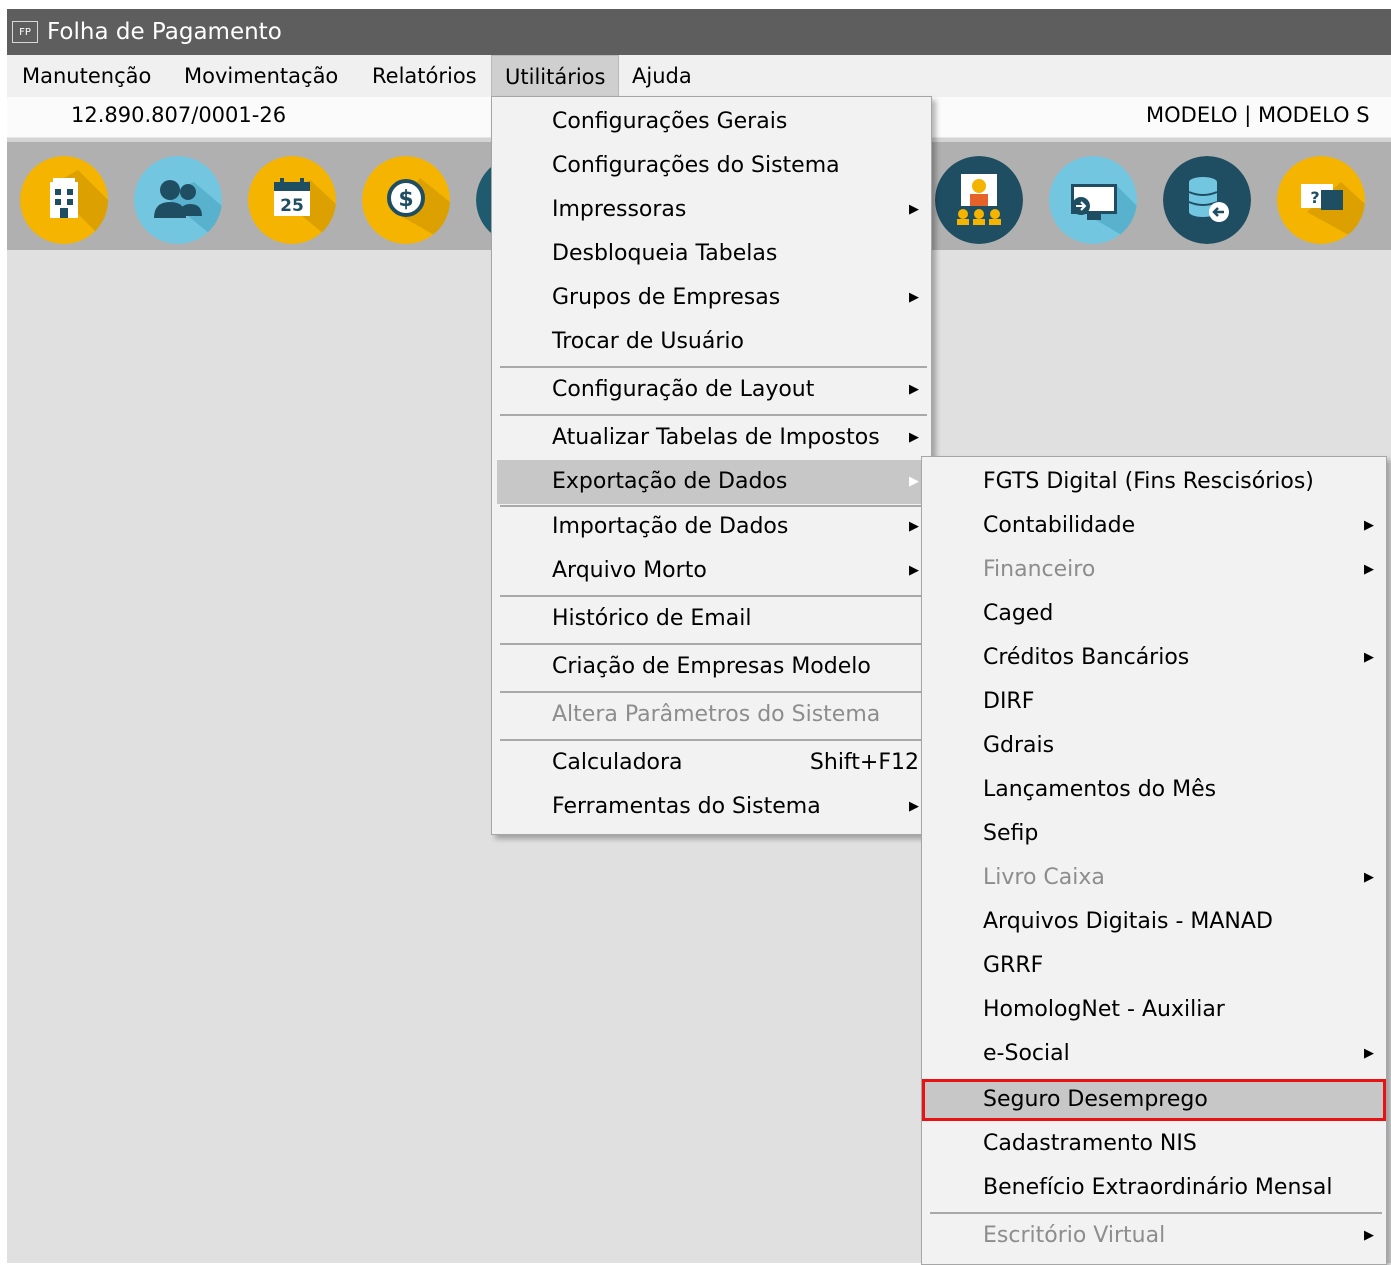 The width and height of the screenshot is (1391, 1265). I want to click on menu-item-configuracao-layout: Configuração de Layout ▶, so click(711, 390).